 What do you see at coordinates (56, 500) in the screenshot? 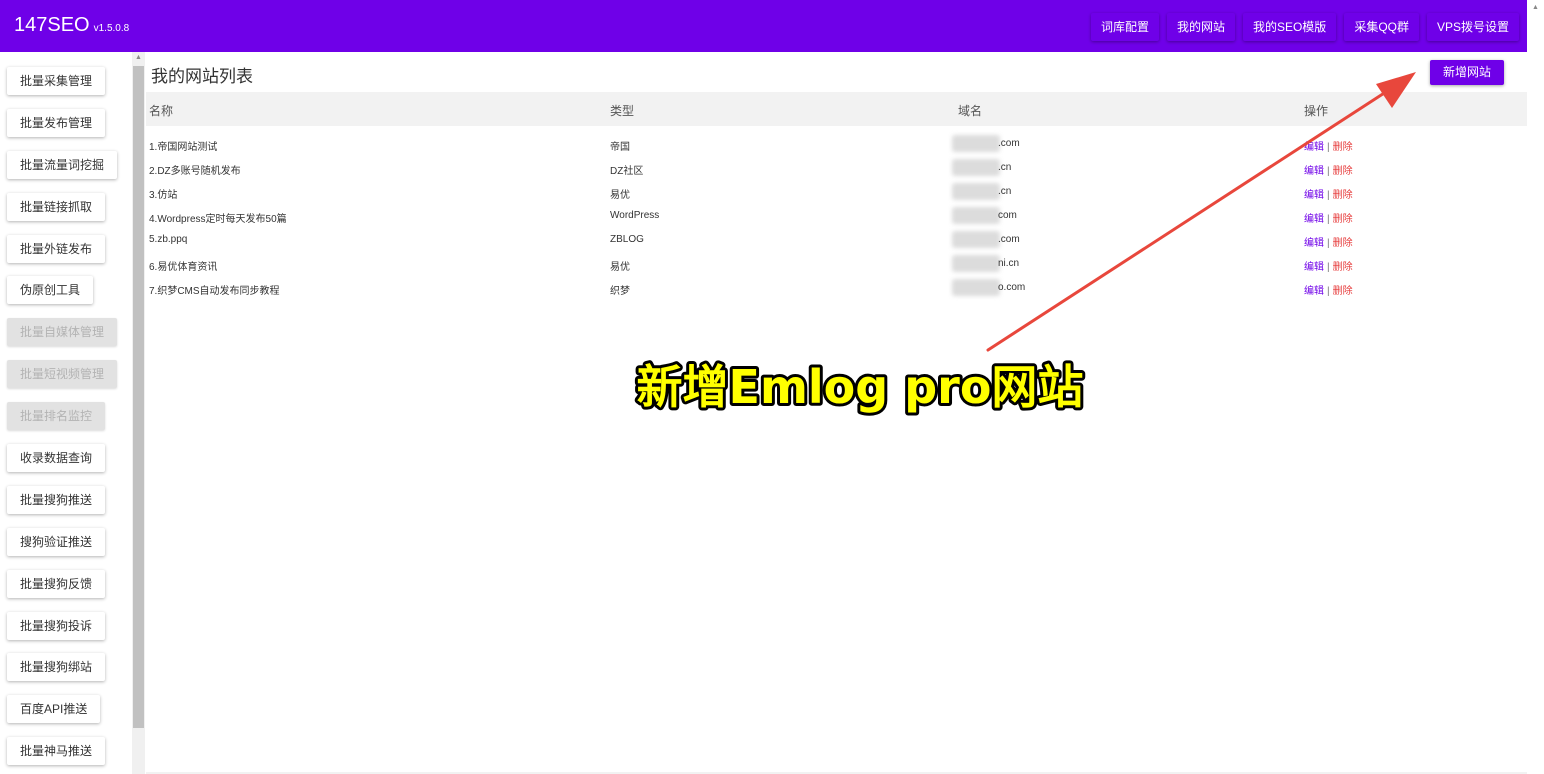
I see `sidebar-item-sogou-push: 批量搜狗推送` at bounding box center [56, 500].